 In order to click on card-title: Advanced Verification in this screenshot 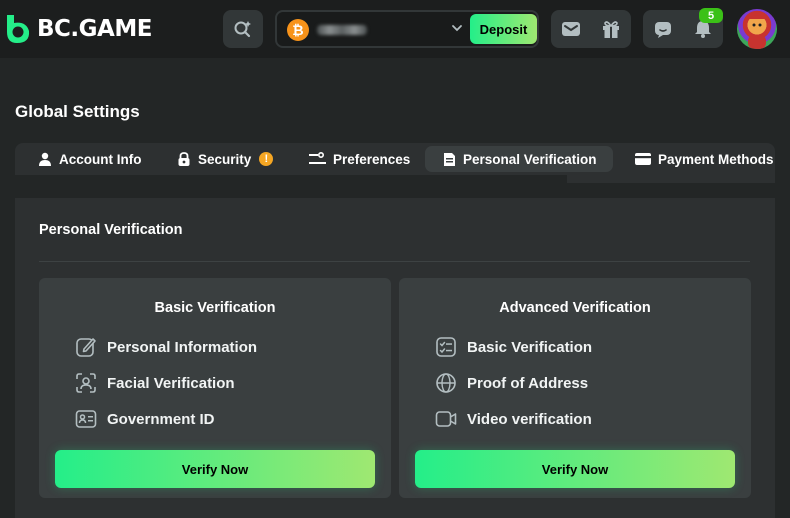, I will do `click(575, 308)`.